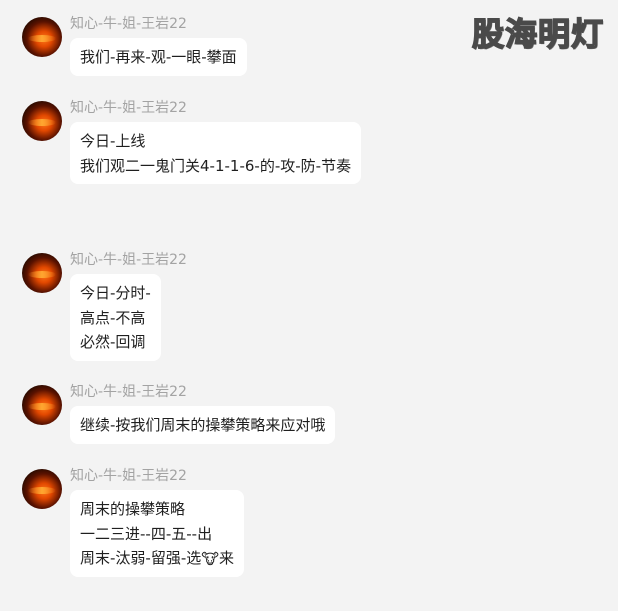 The width and height of the screenshot is (618, 611). Describe the element at coordinates (141, 558) in the screenshot. I see `message-text: 周末-汰弱-留强-选` at that location.